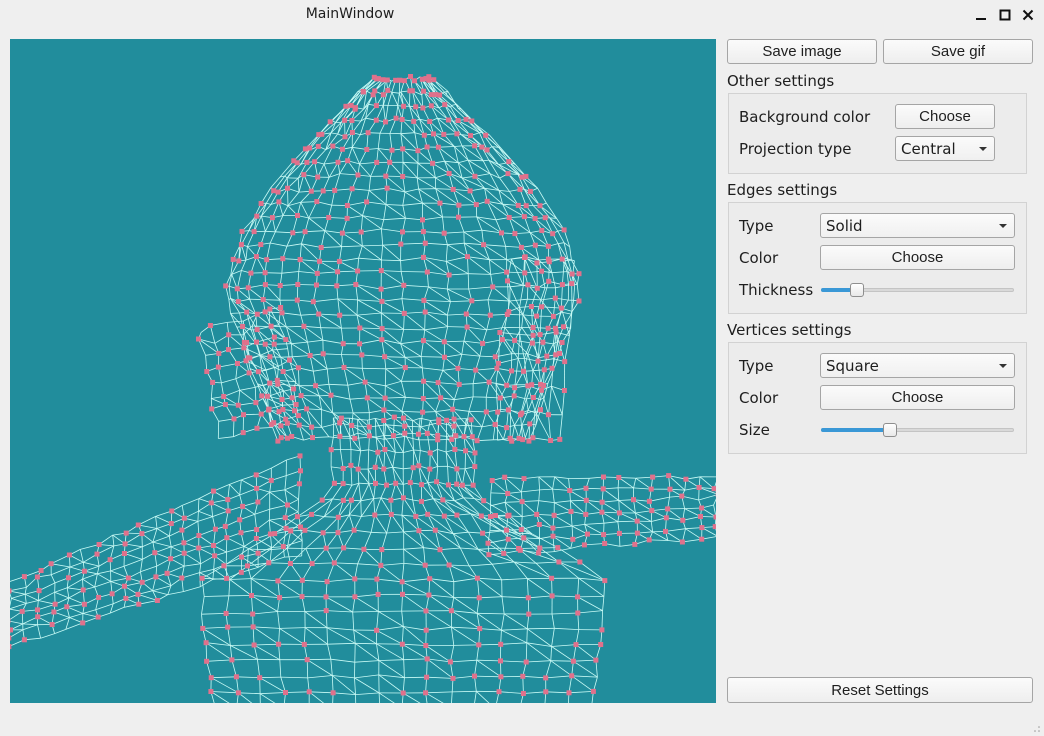 The height and width of the screenshot is (736, 1044). Describe the element at coordinates (857, 290) in the screenshot. I see `thickness-slider-handle` at that location.